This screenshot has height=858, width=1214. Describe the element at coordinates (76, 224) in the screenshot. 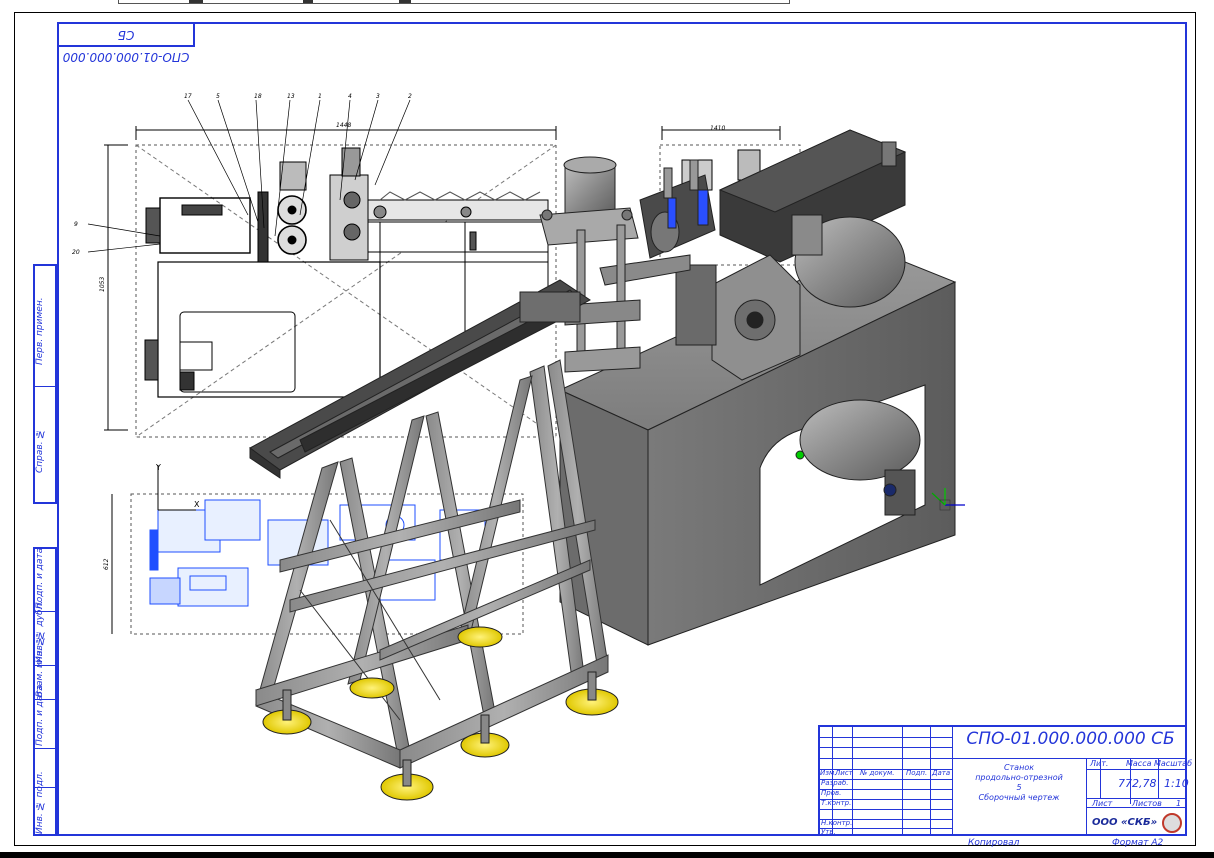

I see `callout-9: 9` at that location.